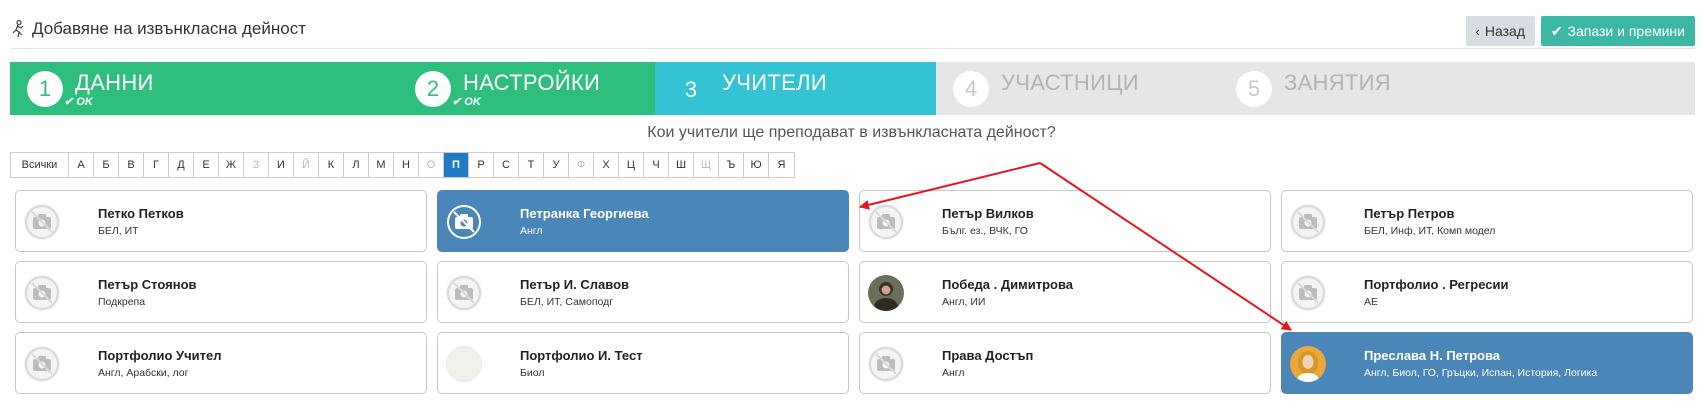 The image size is (1703, 413). Describe the element at coordinates (204, 88) in the screenshot. I see `step-data: 1 ДАННИ ✔ OK` at that location.